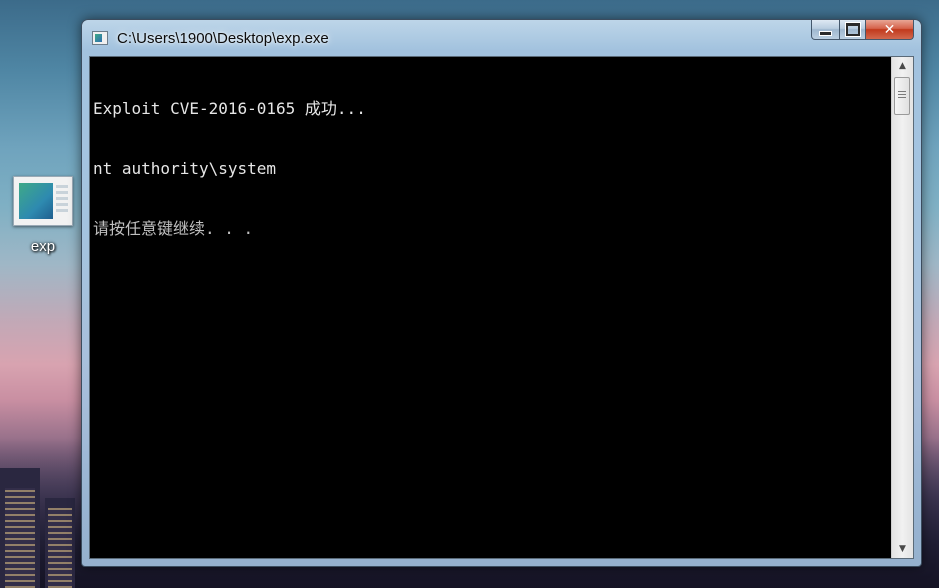 Image resolution: width=939 pixels, height=588 pixels. I want to click on close-button: ✕, so click(890, 30).